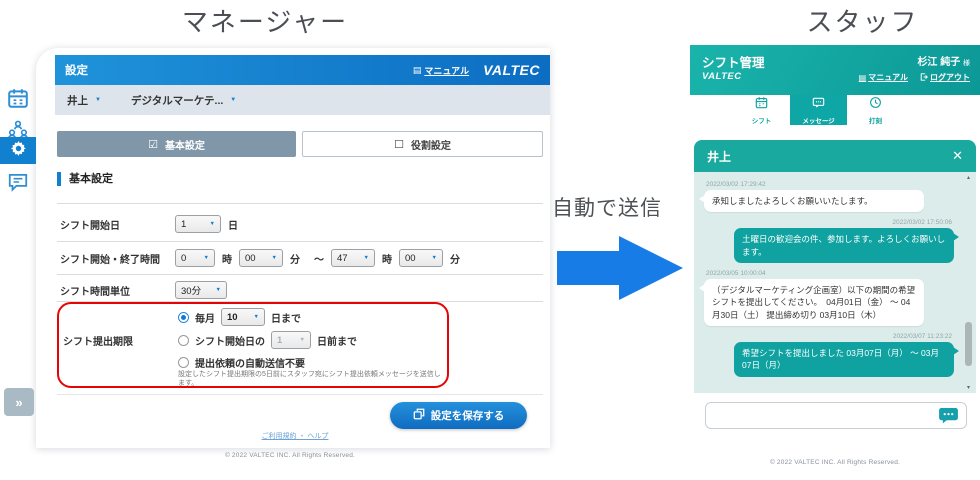  Describe the element at coordinates (291, 340) in the screenshot. I see `before-day-select-disabled: 1 ▼` at that location.